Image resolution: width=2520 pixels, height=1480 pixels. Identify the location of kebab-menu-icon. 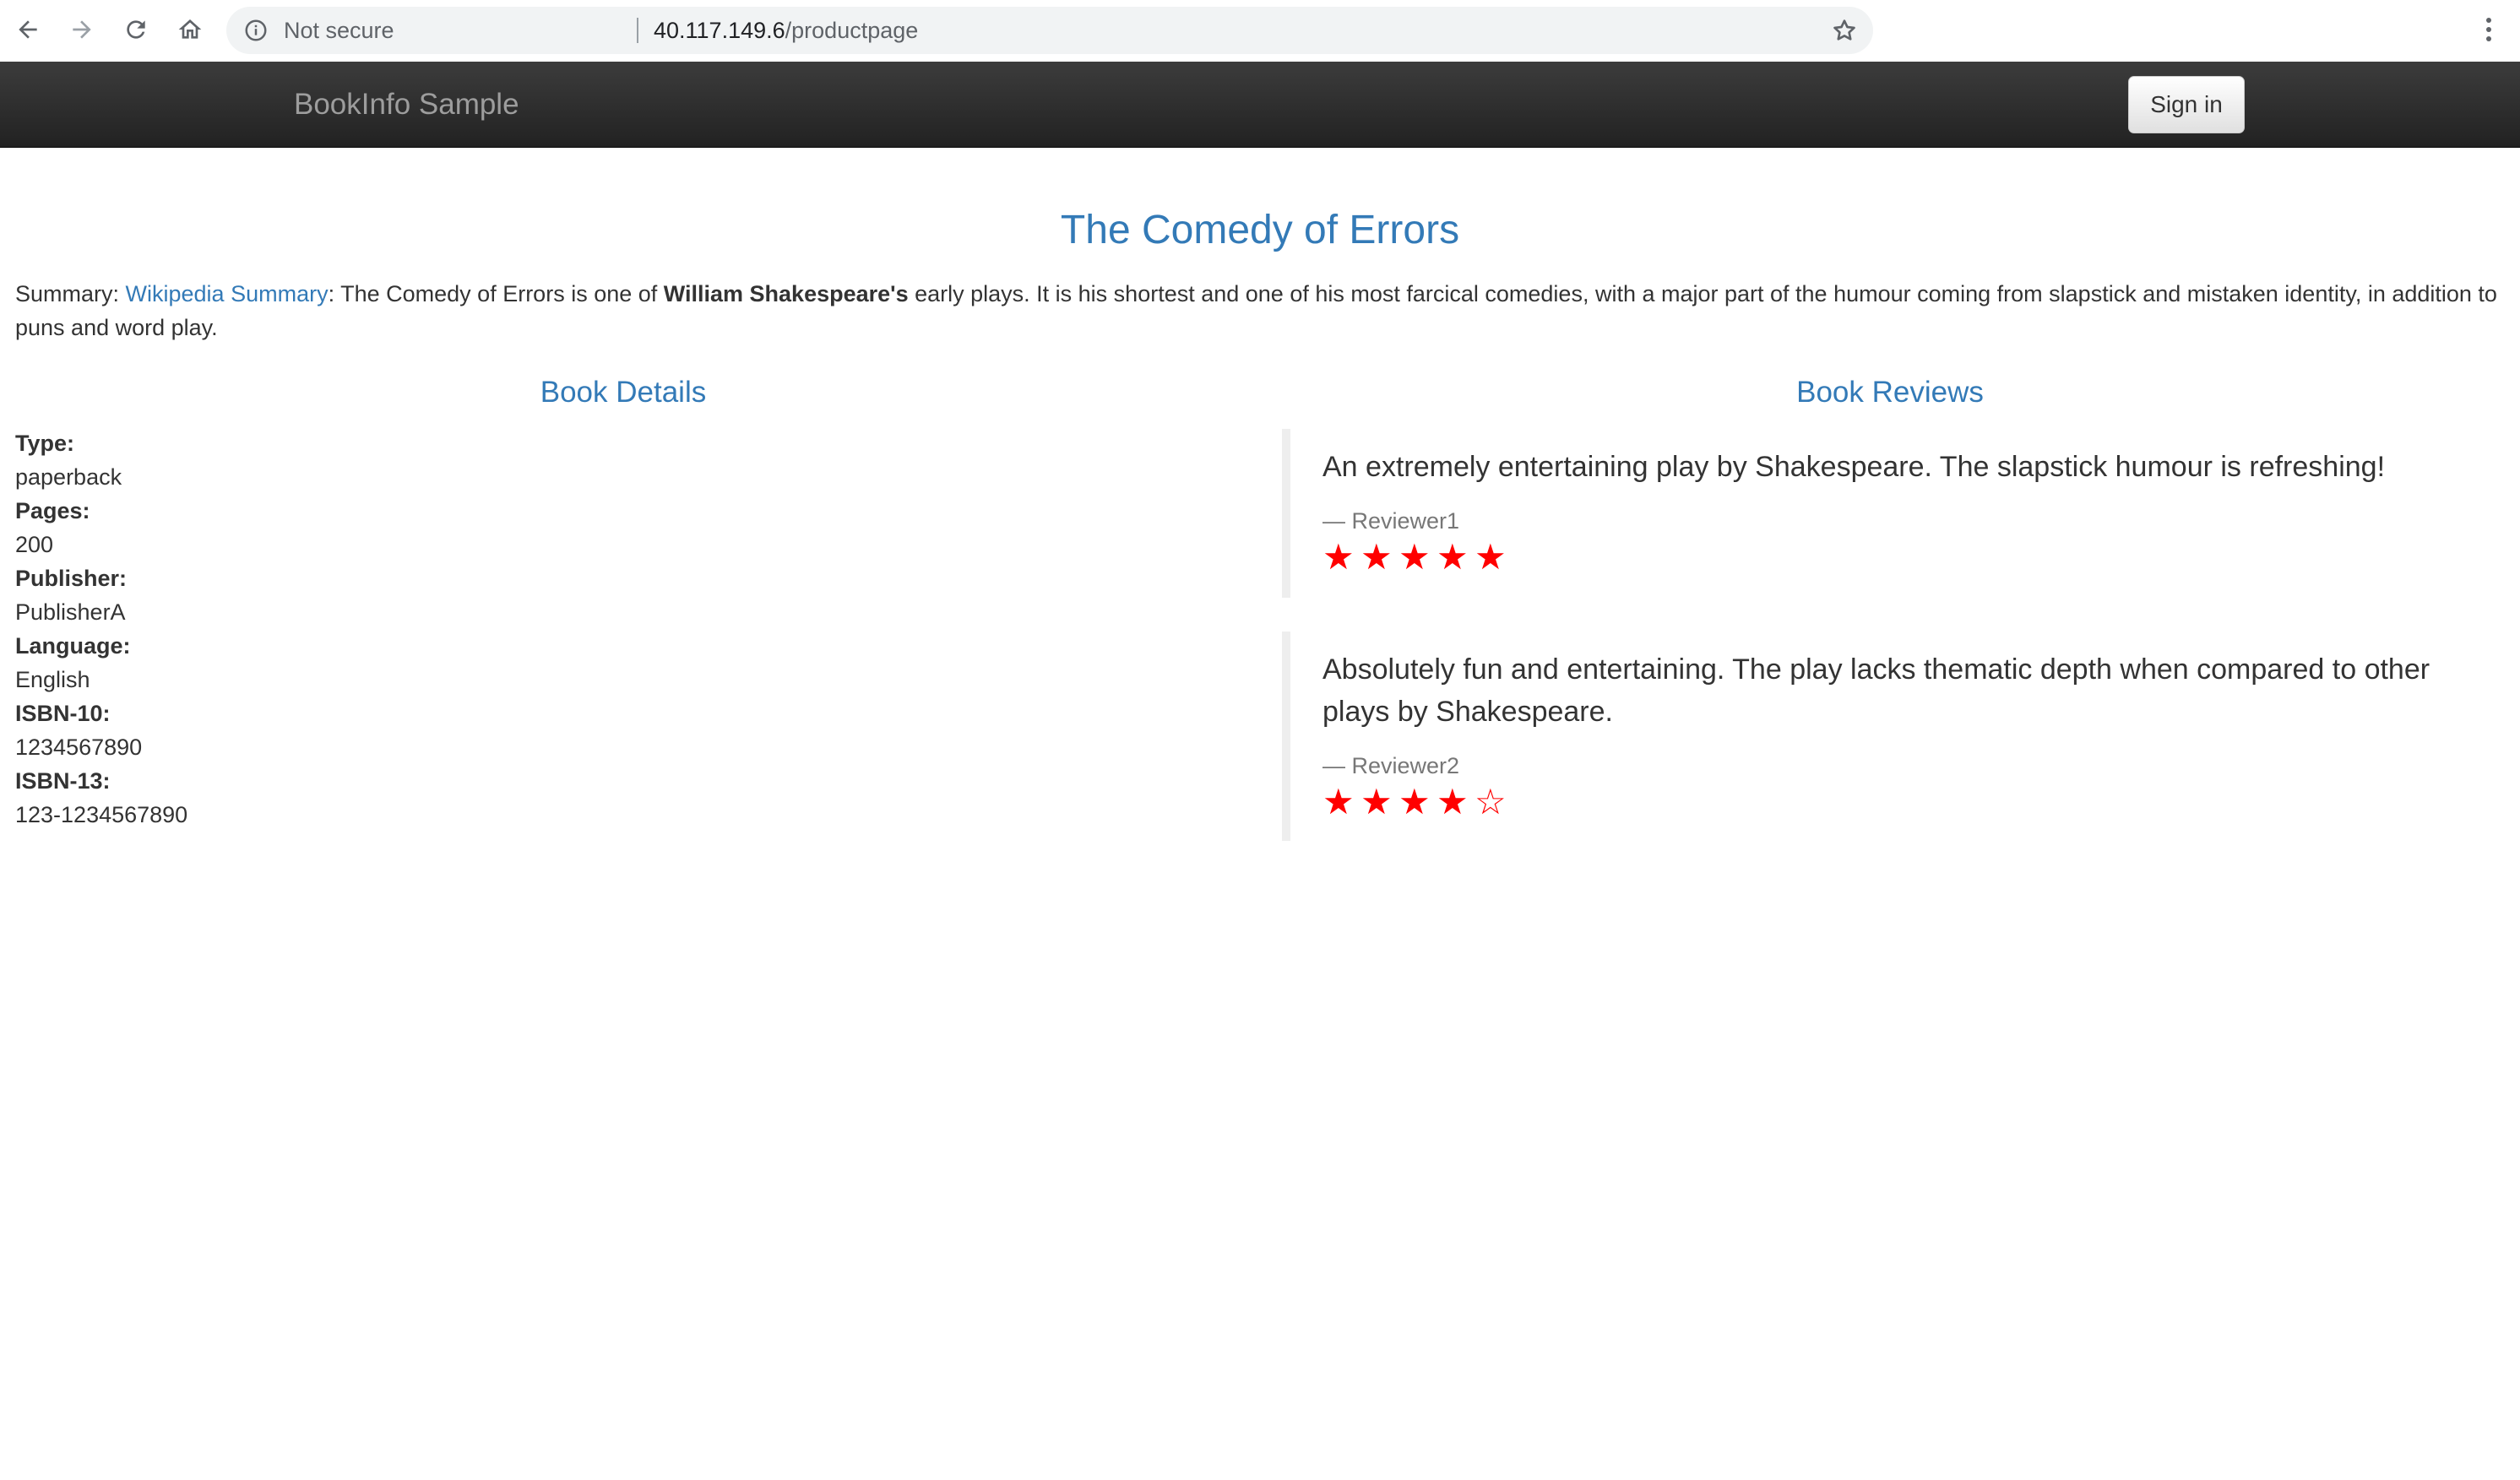
(2488, 30).